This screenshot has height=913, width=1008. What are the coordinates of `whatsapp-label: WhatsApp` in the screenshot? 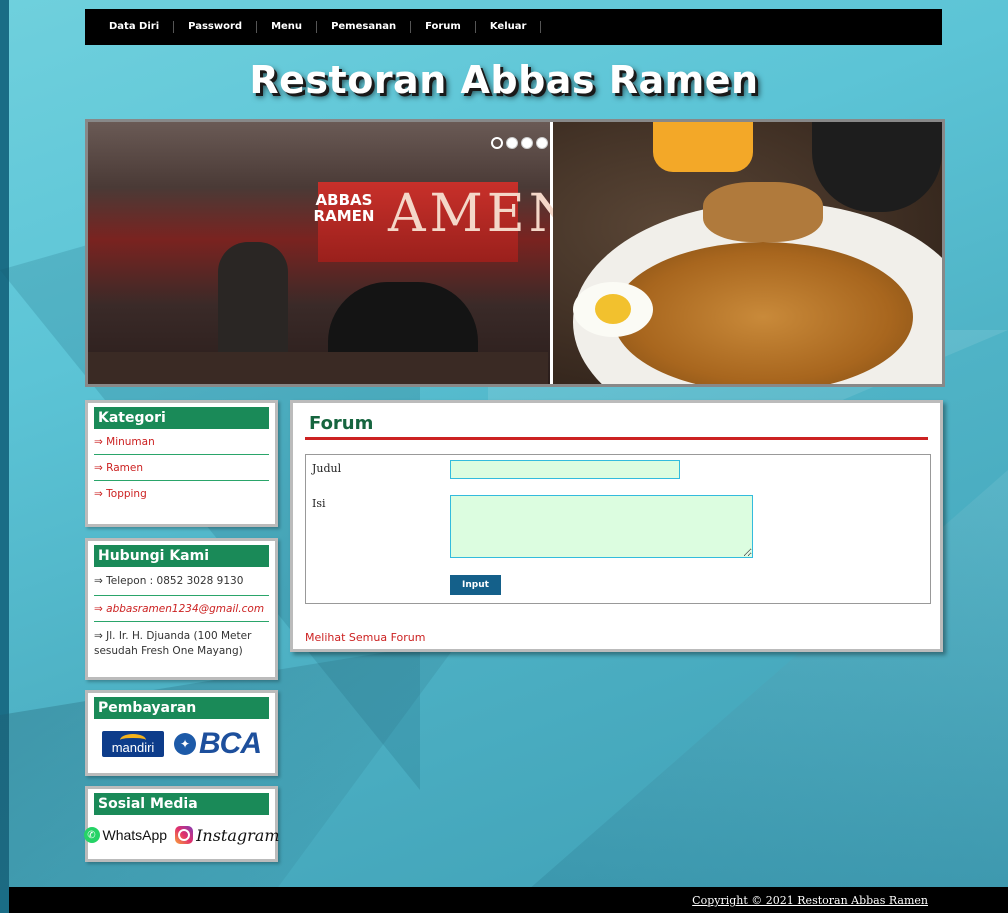 It's located at (135, 835).